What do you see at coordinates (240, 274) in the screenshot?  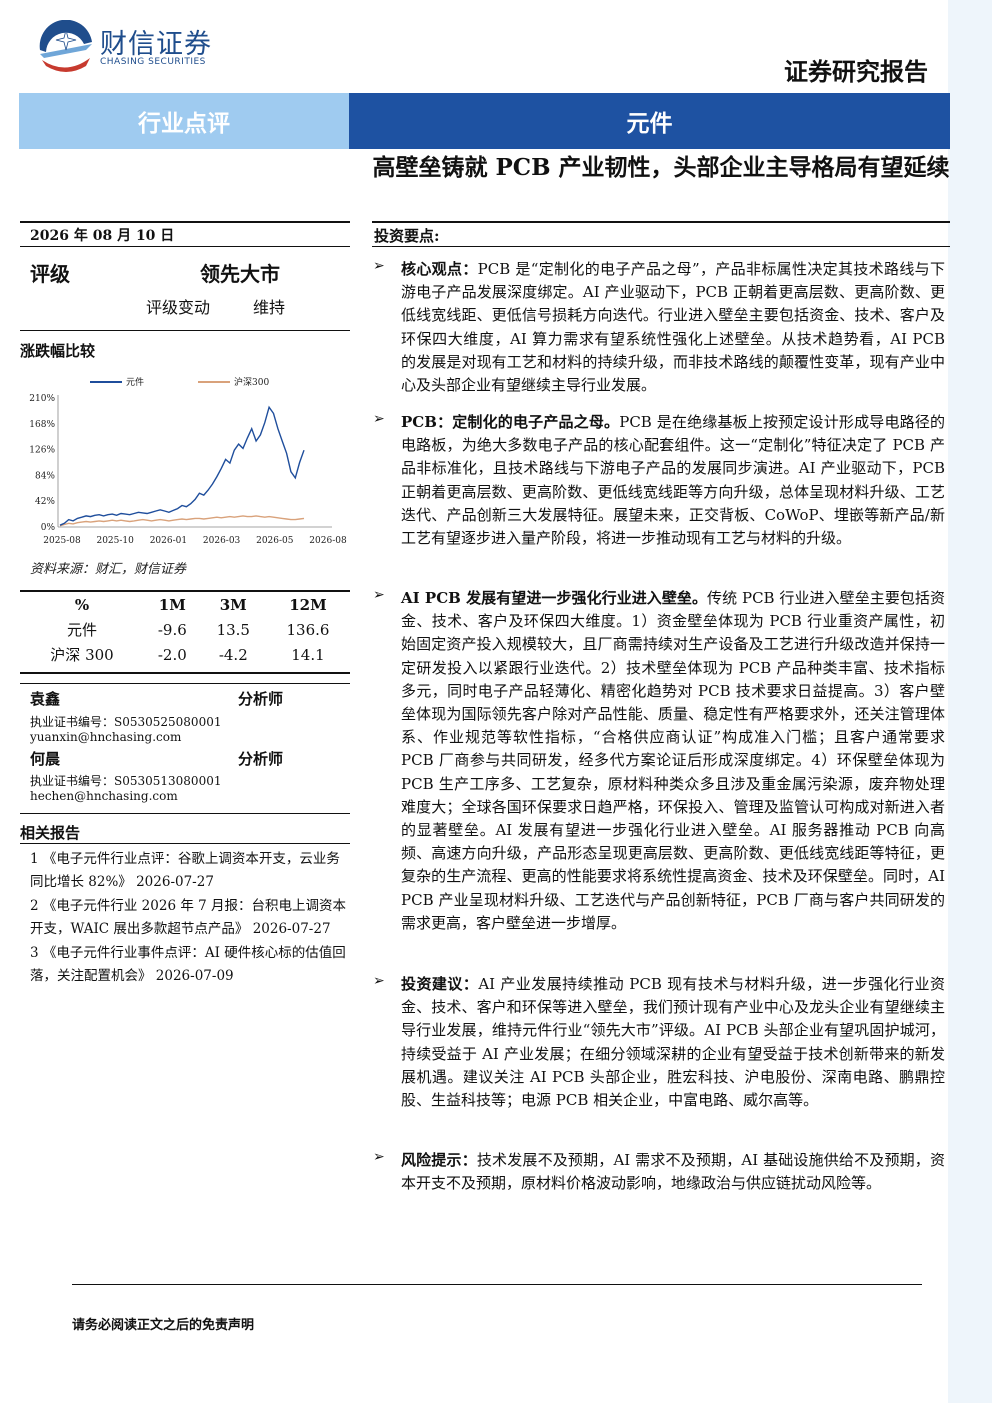 I see `rating-value: 领先大市` at bounding box center [240, 274].